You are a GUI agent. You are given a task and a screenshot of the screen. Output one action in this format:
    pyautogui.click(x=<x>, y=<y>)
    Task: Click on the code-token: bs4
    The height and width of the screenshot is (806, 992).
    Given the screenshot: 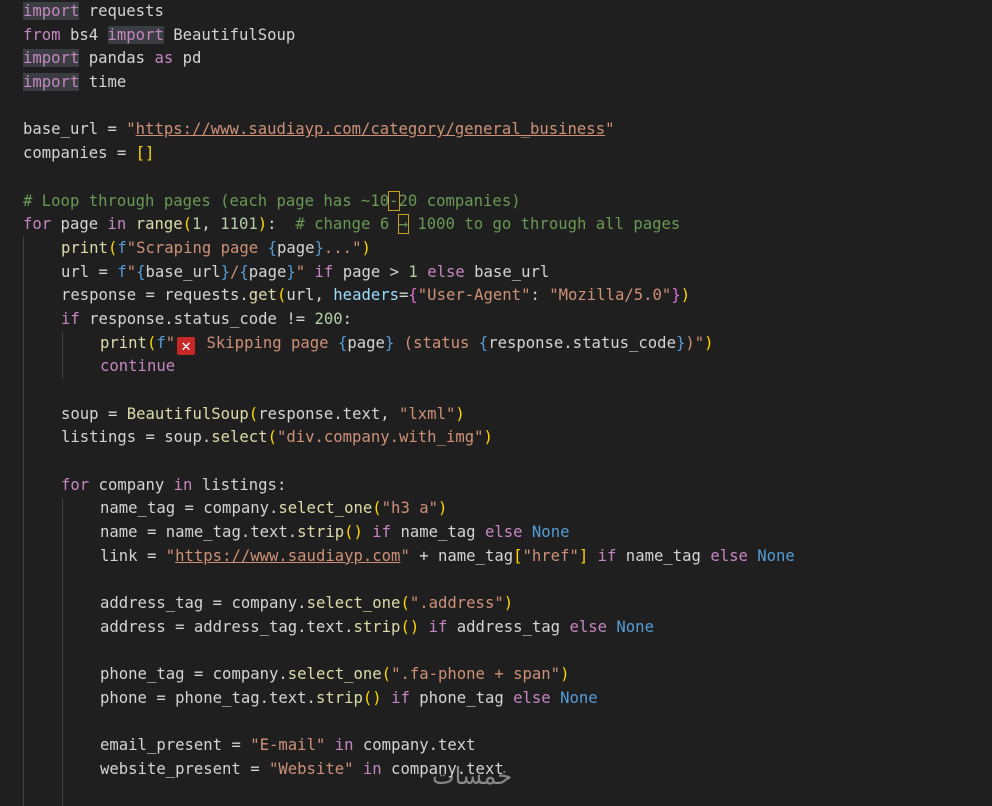 What is the action you would take?
    pyautogui.click(x=84, y=34)
    